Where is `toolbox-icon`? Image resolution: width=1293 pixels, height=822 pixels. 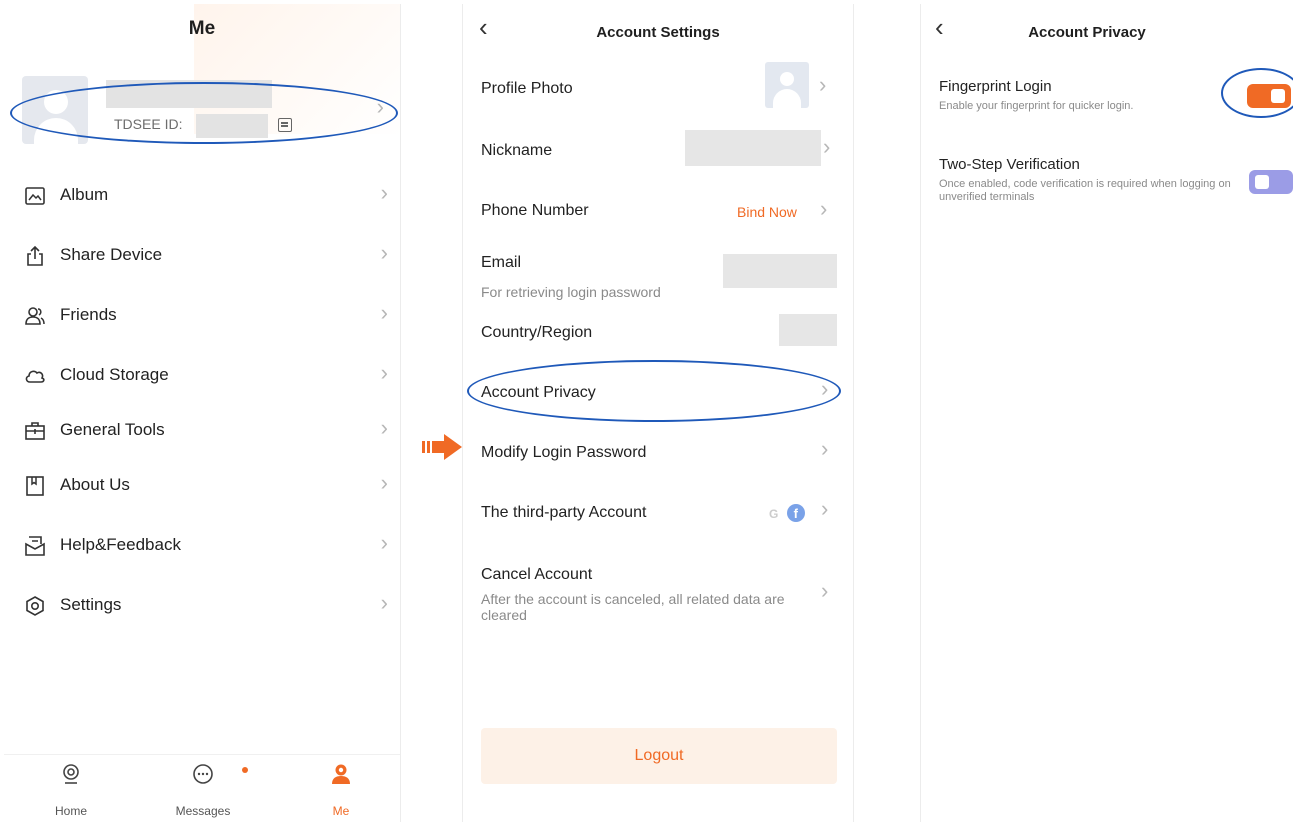
toolbox-icon is located at coordinates (35, 431).